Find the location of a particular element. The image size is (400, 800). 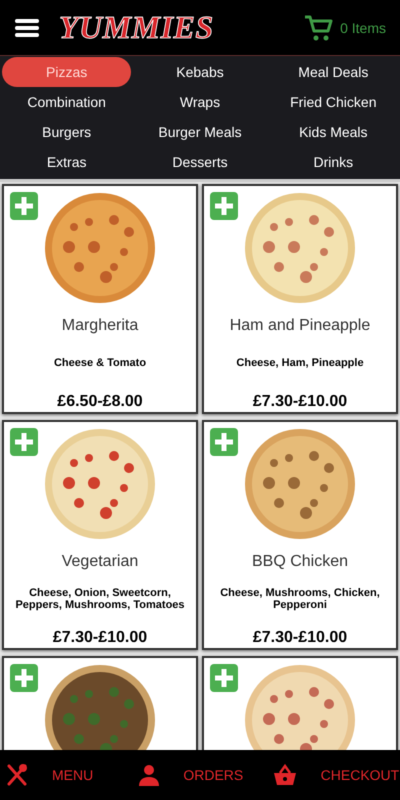

product-name: Vegetarian is located at coordinates (100, 562).